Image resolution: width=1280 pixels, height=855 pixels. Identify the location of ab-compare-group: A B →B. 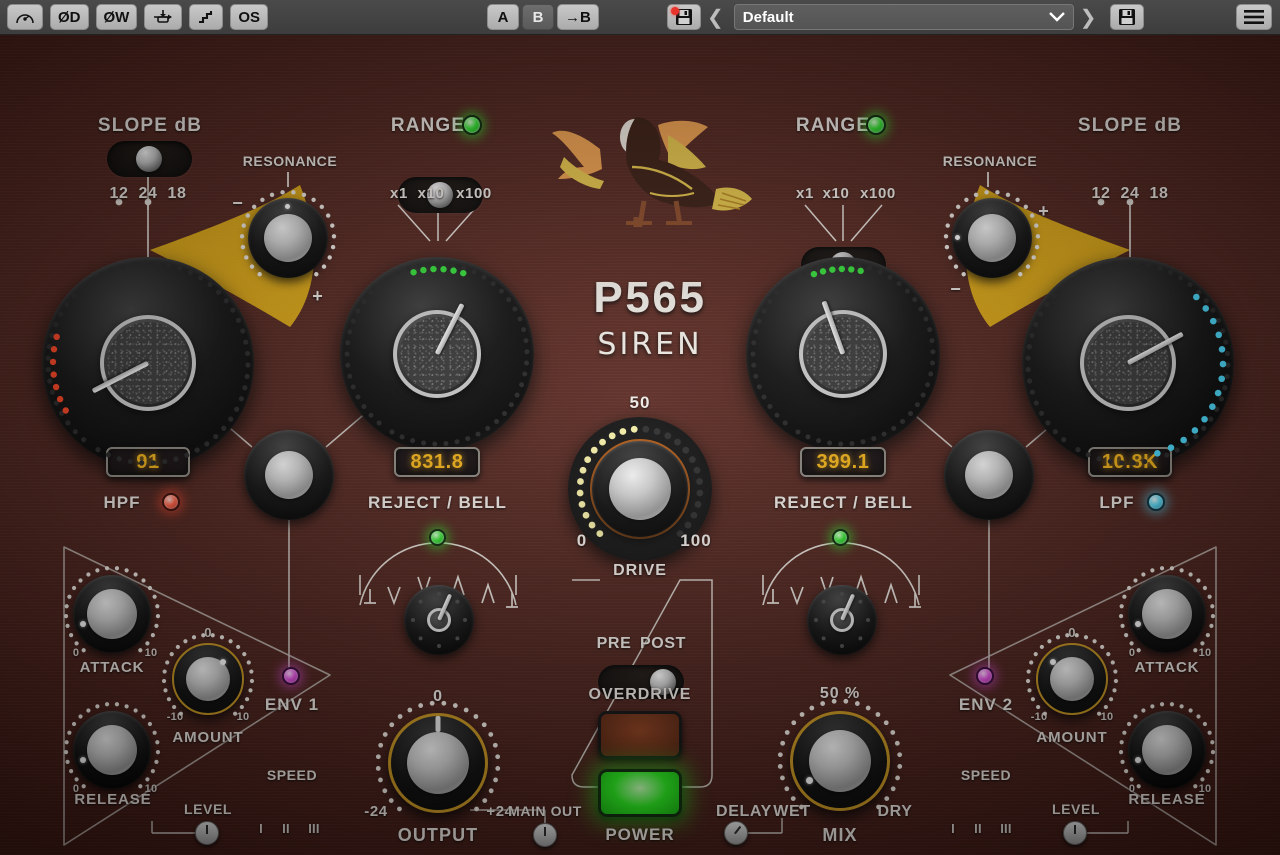
(541, 17).